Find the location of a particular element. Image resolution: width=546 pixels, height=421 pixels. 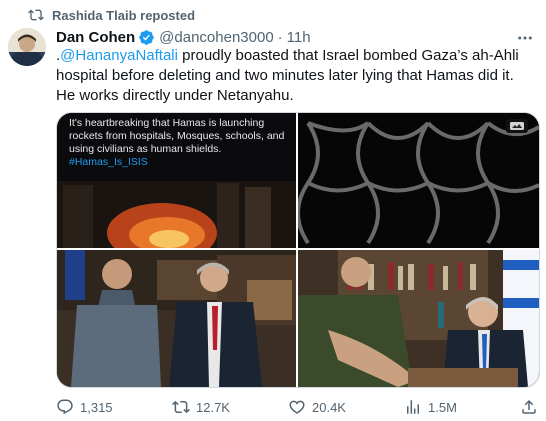

heart-icon is located at coordinates (297, 407).